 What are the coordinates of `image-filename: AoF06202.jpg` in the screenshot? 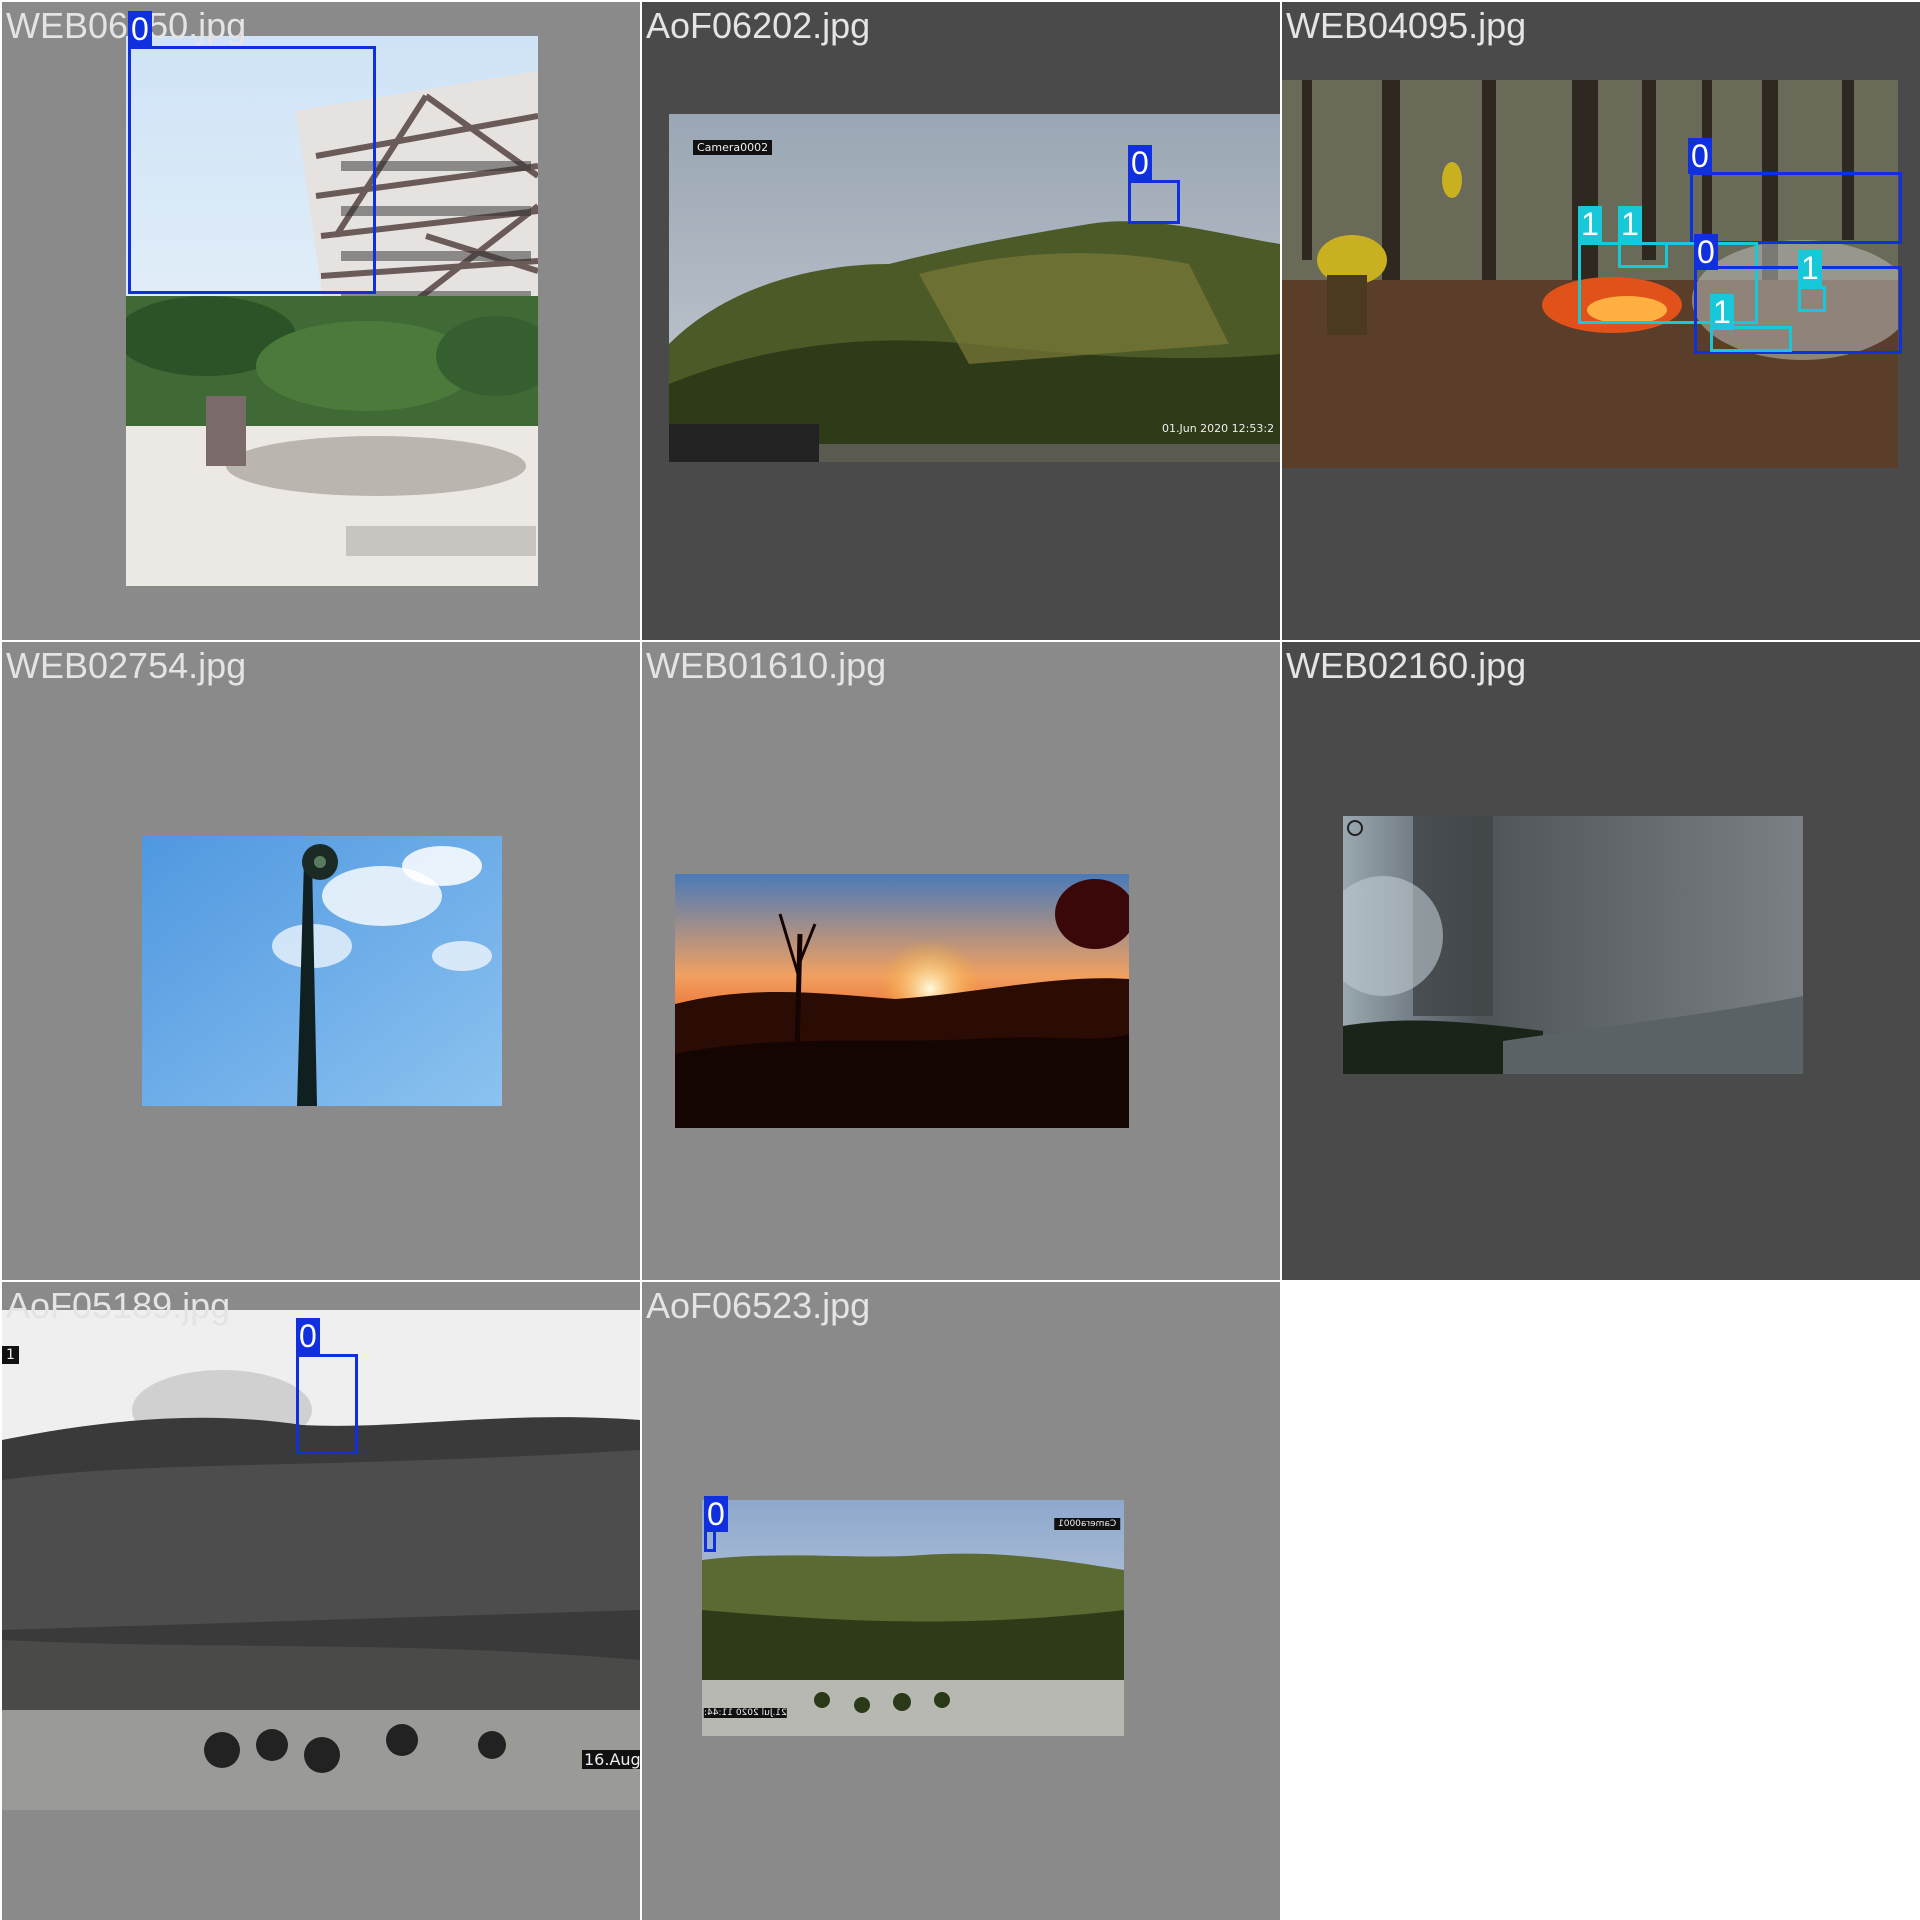 It's located at (758, 25).